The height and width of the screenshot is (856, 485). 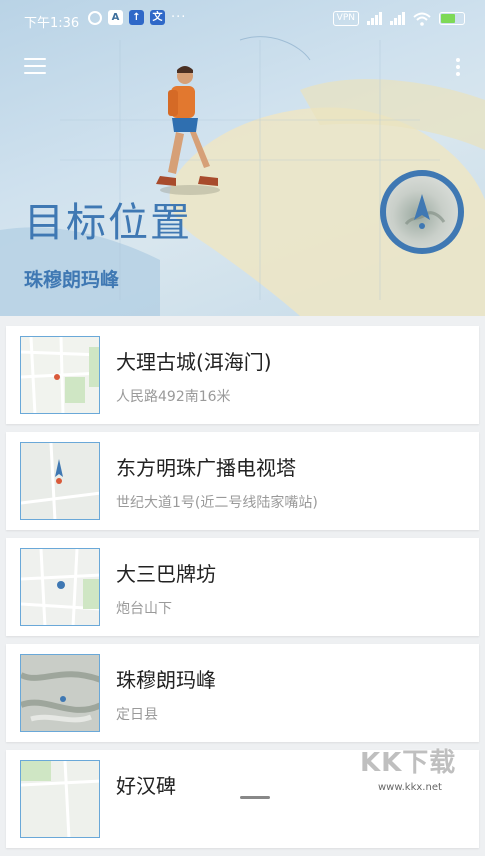 I want to click on watermark: KK下载 www.kkx.net, so click(x=420, y=769).